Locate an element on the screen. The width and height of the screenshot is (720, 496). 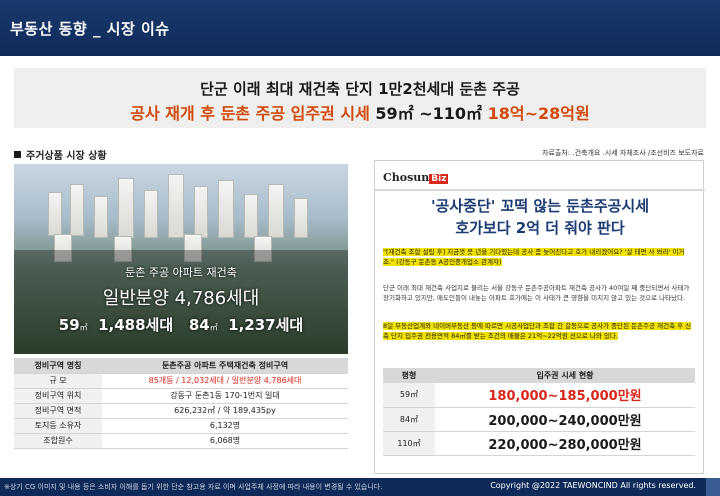
image-caption-sale-count: 일반분양 4,786세대 is located at coordinates (181, 298).